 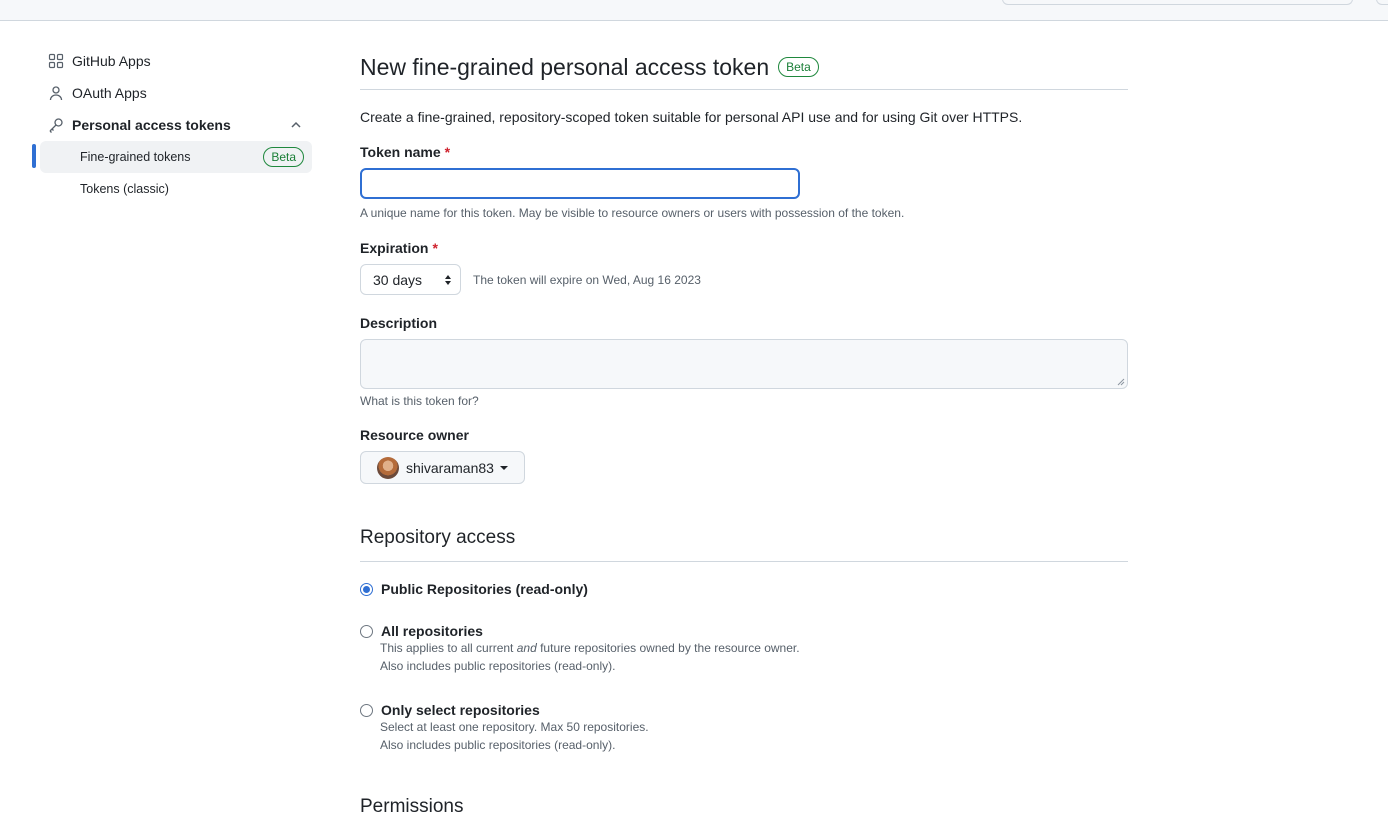 What do you see at coordinates (1177, 2) in the screenshot?
I see `search-input` at bounding box center [1177, 2].